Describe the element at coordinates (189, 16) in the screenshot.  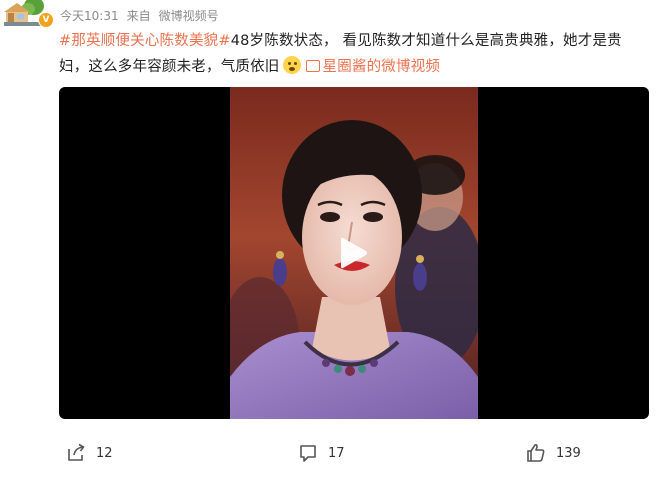
I see `post-source: 微博视频号` at that location.